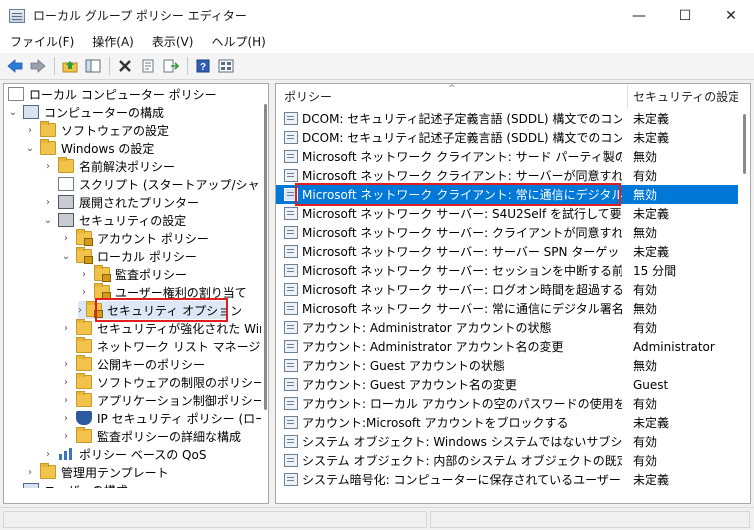 The height and width of the screenshot is (530, 754). What do you see at coordinates (645, 176) in the screenshot?
I see `policy-setting: 有効` at bounding box center [645, 176].